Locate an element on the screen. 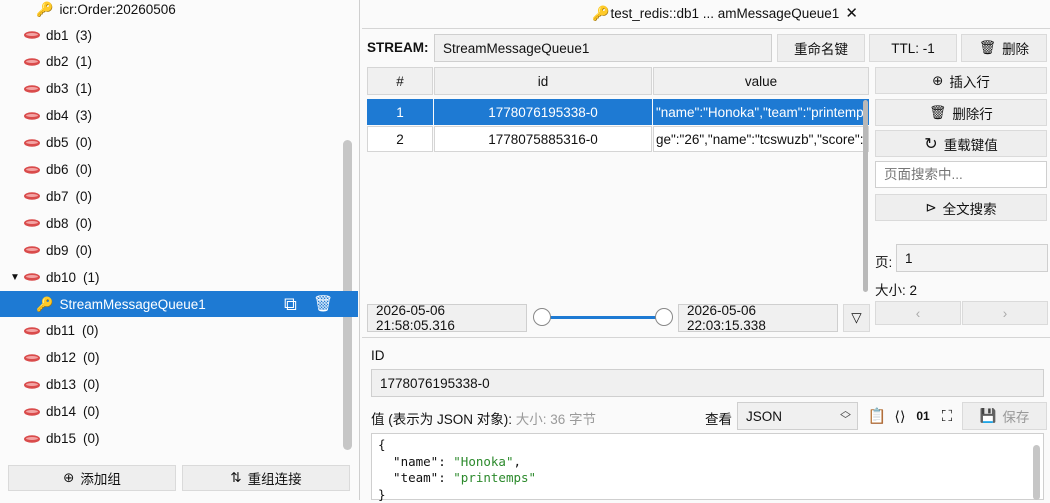 The height and width of the screenshot is (503, 1050). table-scrollbar is located at coordinates (865, 196).